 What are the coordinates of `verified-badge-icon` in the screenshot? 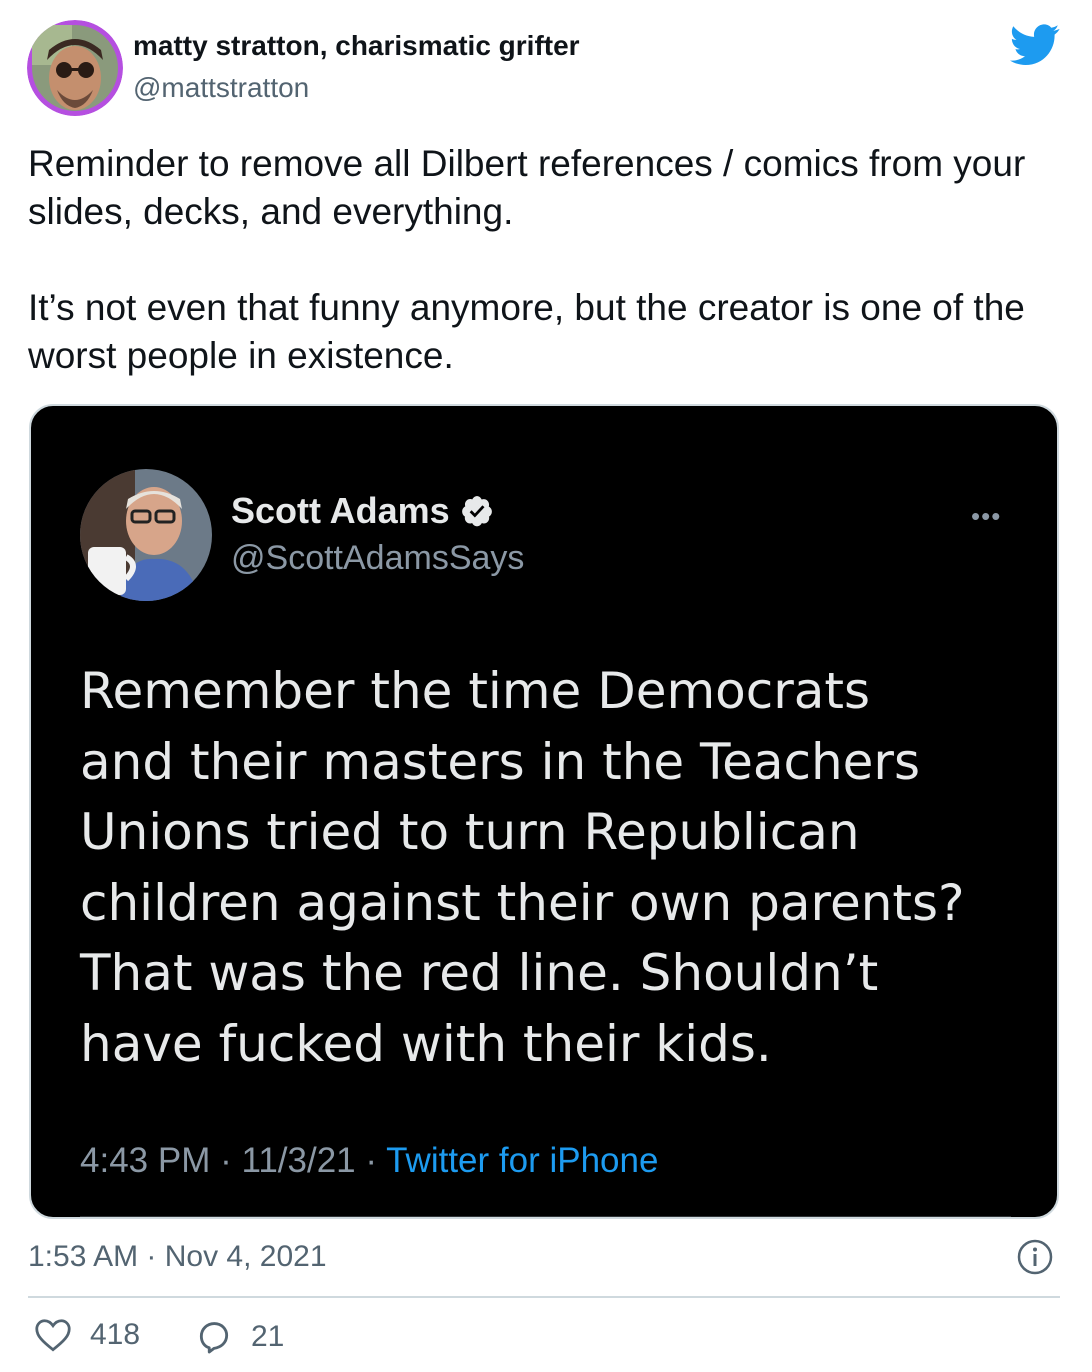 It's located at (476, 511).